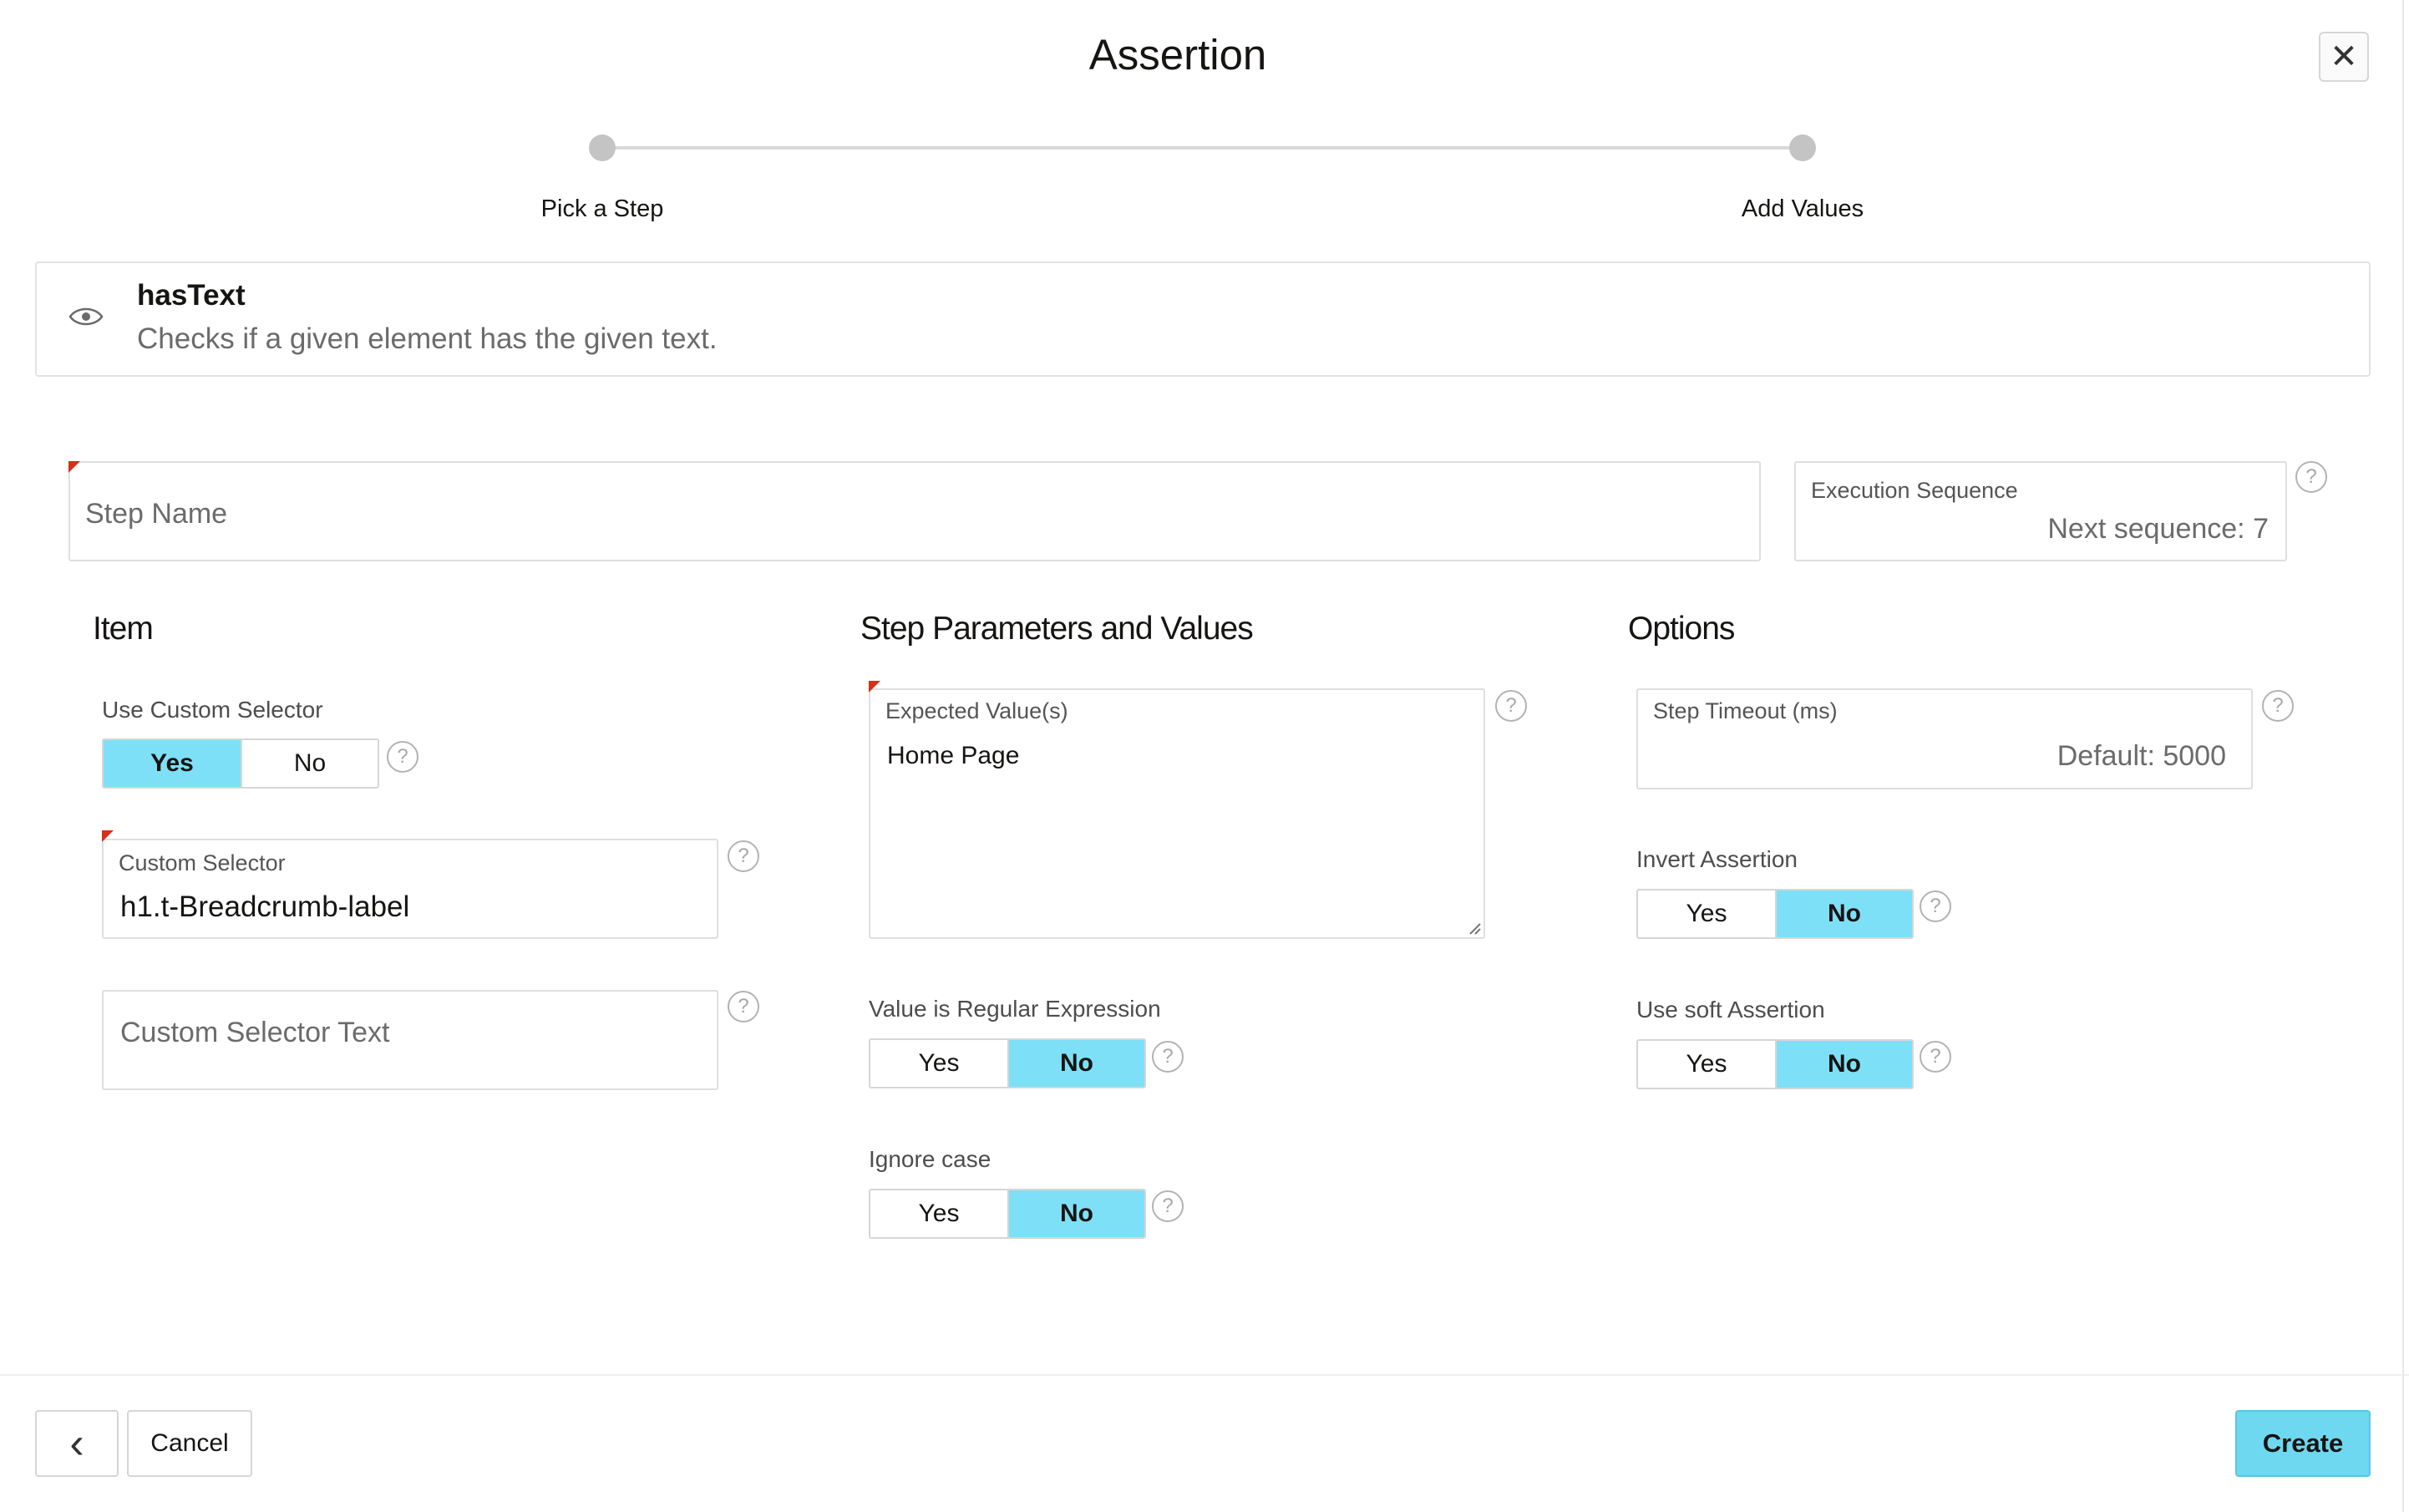 The height and width of the screenshot is (1512, 2409). Describe the element at coordinates (2141, 756) in the screenshot. I see `step-timeout-value: Default: 5000` at that location.